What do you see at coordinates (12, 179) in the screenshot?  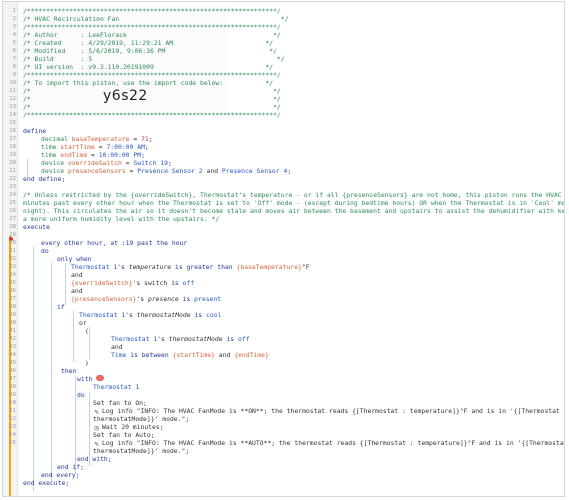 I see `line-number: 22` at bounding box center [12, 179].